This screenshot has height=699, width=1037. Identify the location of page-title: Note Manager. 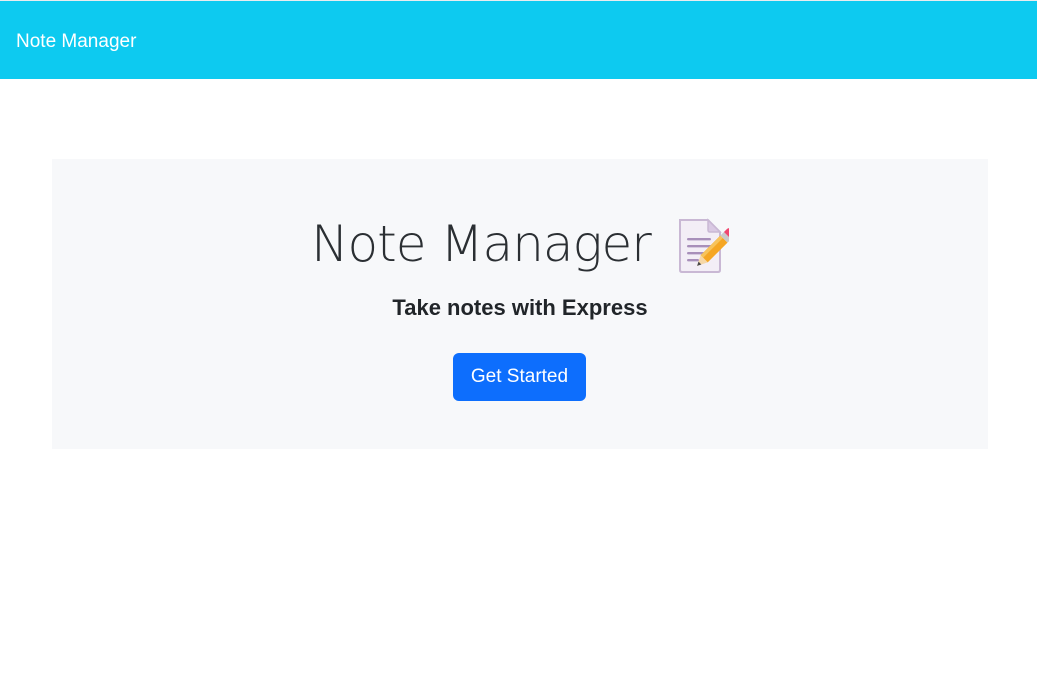
(481, 244).